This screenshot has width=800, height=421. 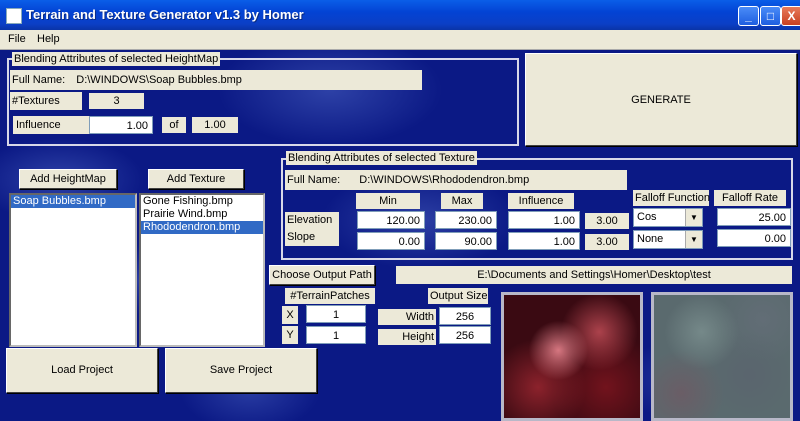 What do you see at coordinates (290, 315) in the screenshot?
I see `x-label: X` at bounding box center [290, 315].